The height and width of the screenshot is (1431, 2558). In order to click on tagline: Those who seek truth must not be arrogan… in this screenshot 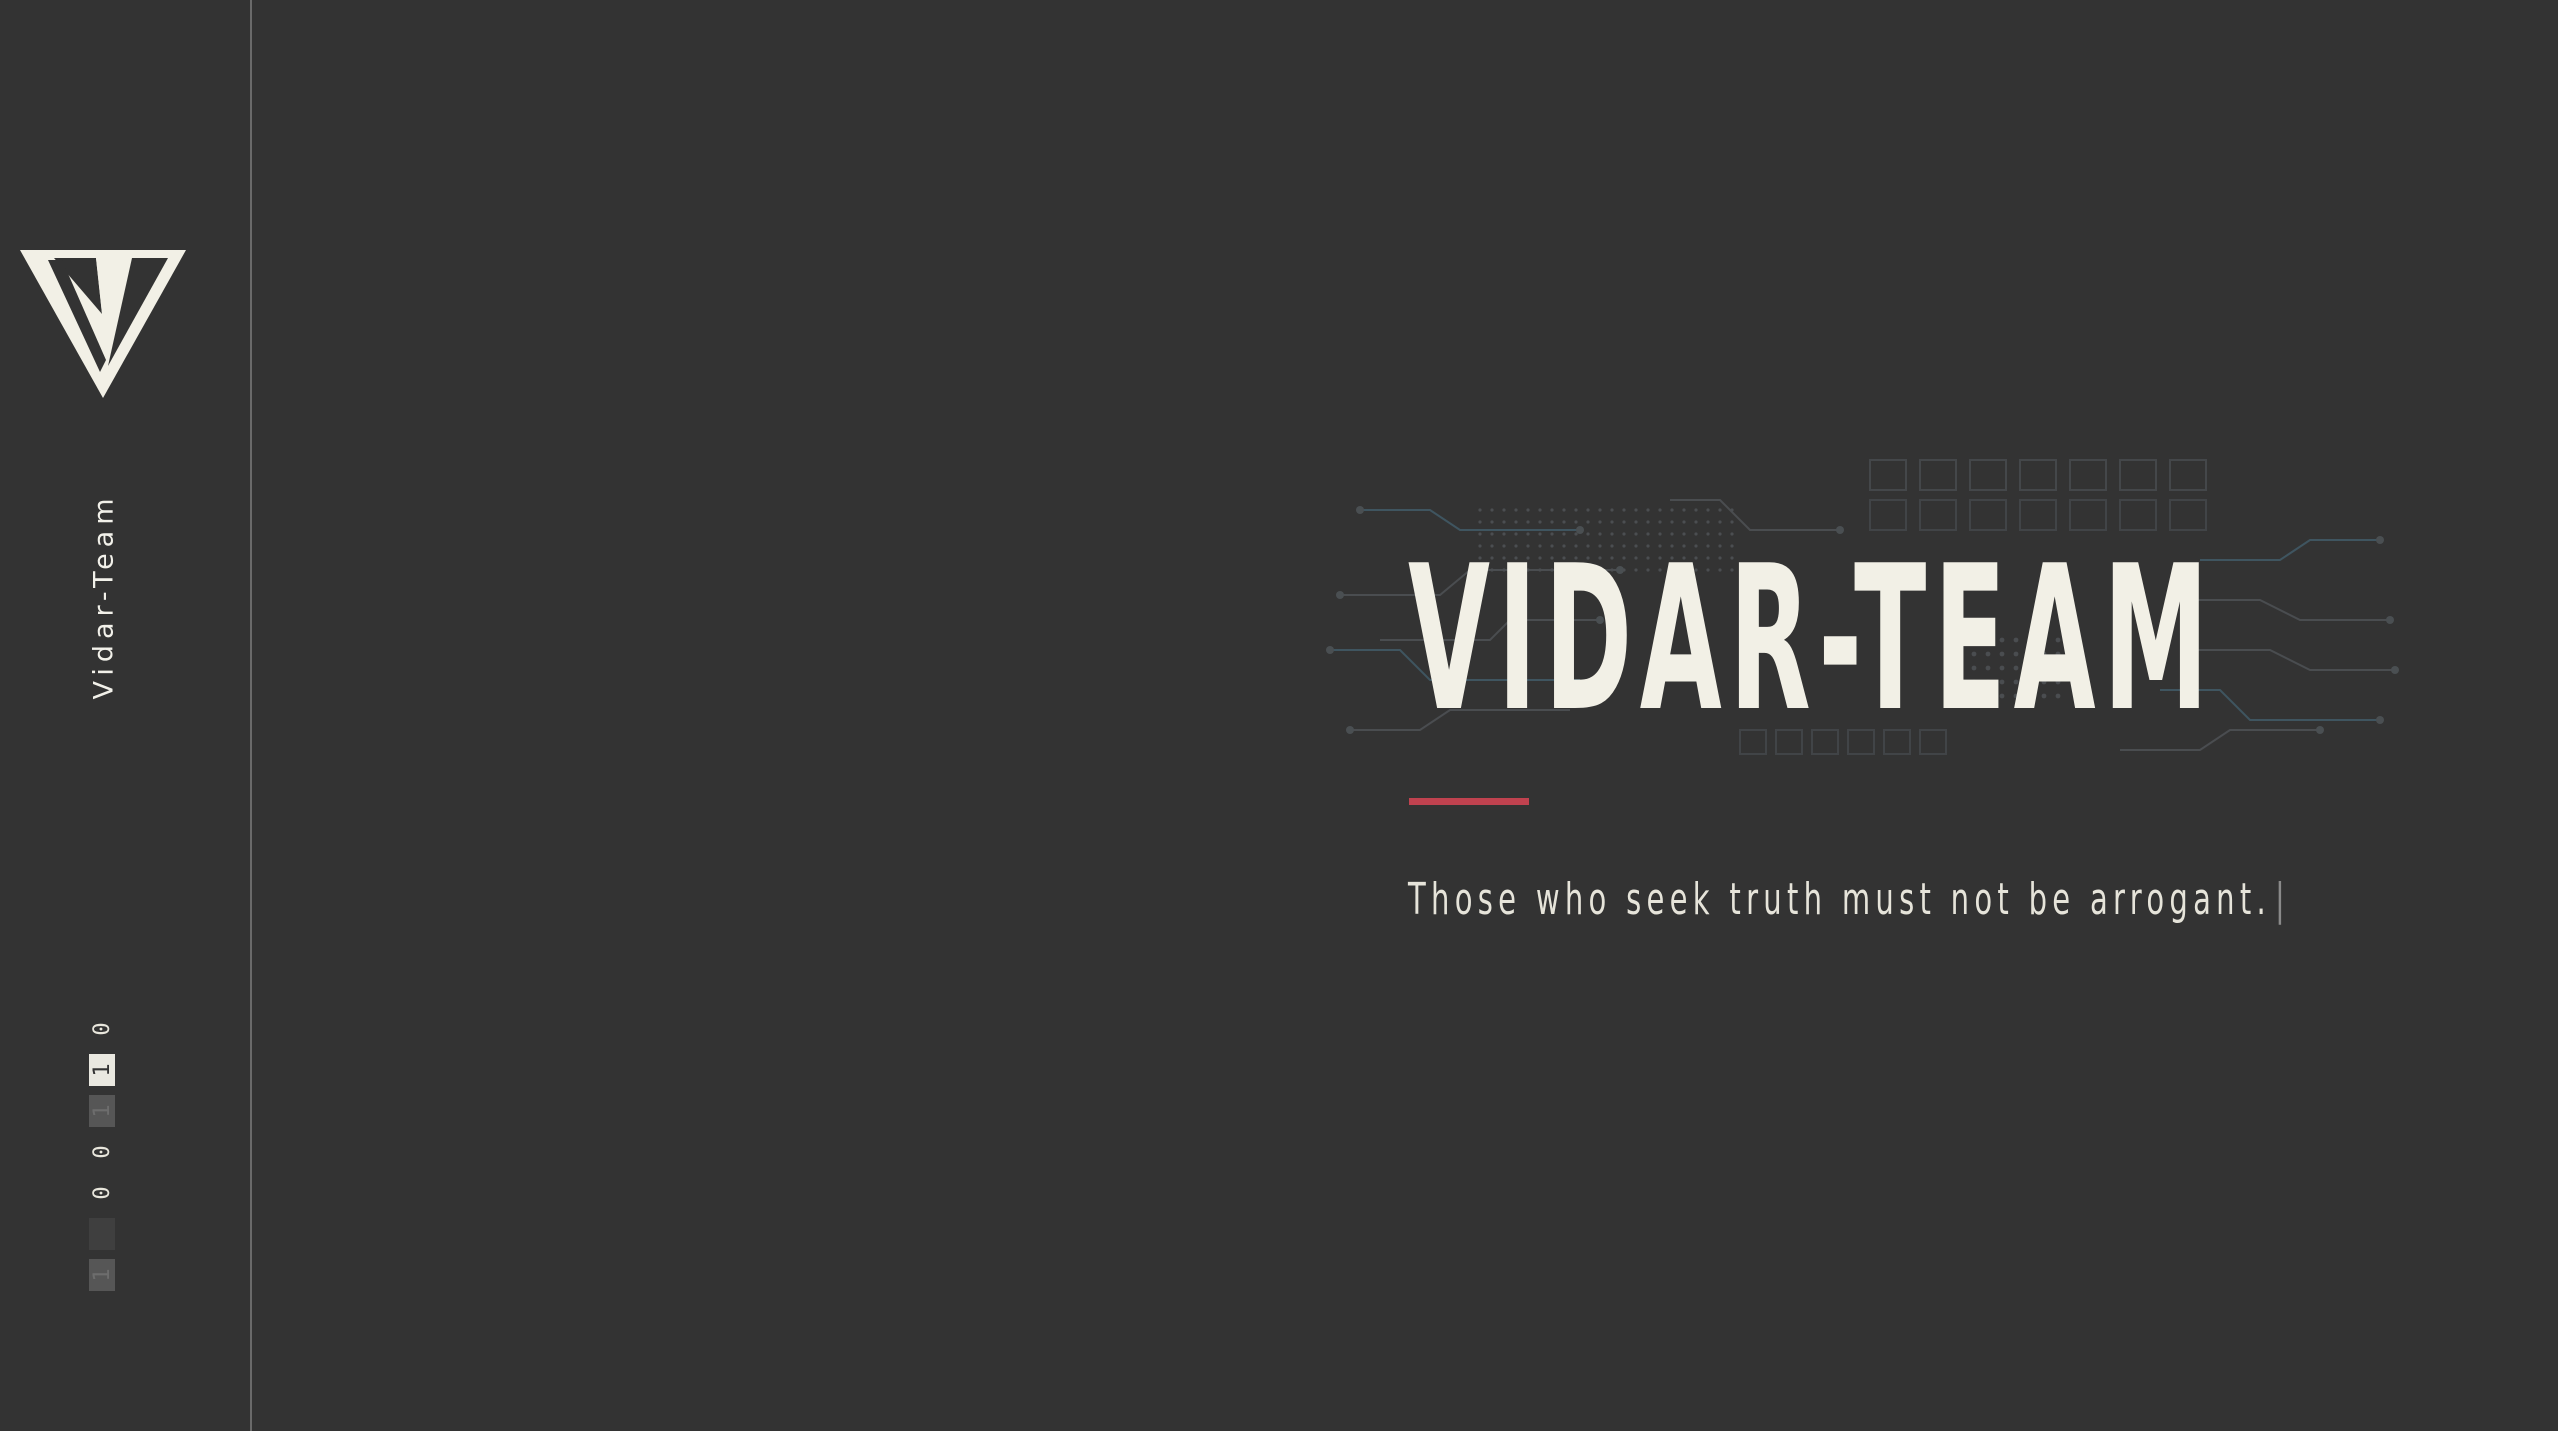, I will do `click(1849, 899)`.